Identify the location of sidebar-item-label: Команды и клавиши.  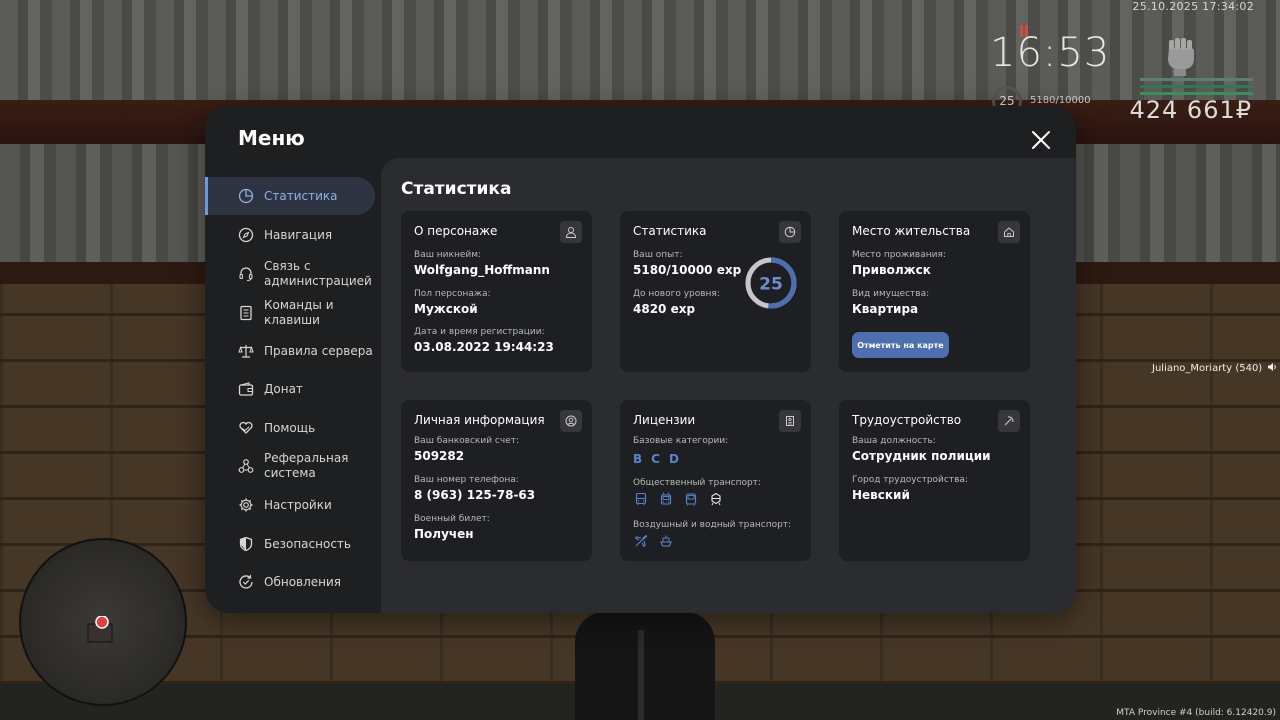
(299, 312).